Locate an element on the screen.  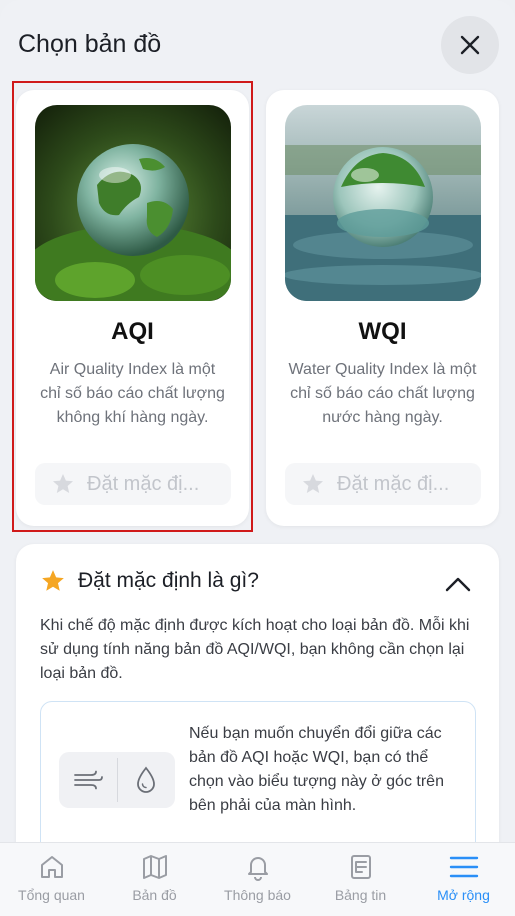
tab-notifications: Thông báo is located at coordinates (257, 879).